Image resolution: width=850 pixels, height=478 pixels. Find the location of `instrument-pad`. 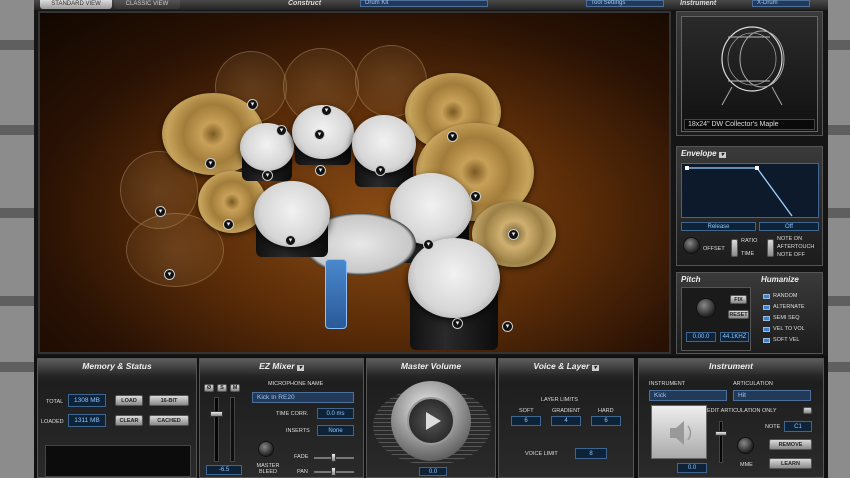

instrument-pad is located at coordinates (679, 432).